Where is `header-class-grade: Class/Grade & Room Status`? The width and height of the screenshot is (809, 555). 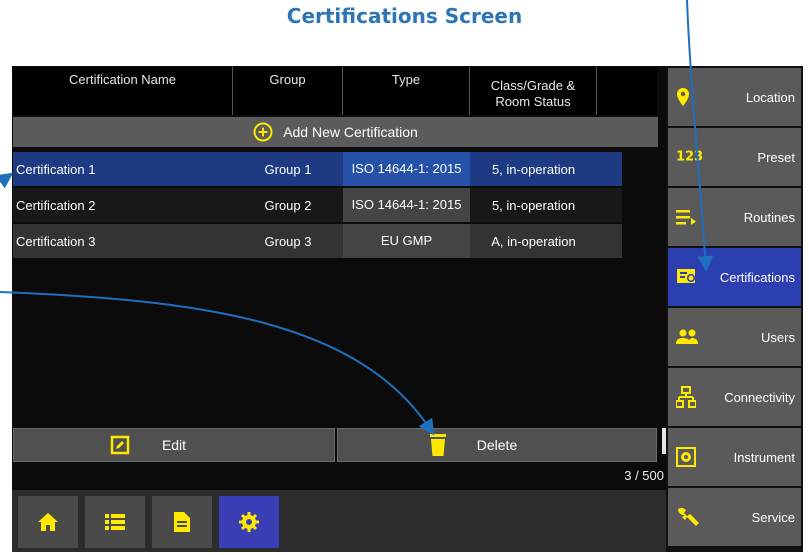 header-class-grade: Class/Grade & Room Status is located at coordinates (533, 91).